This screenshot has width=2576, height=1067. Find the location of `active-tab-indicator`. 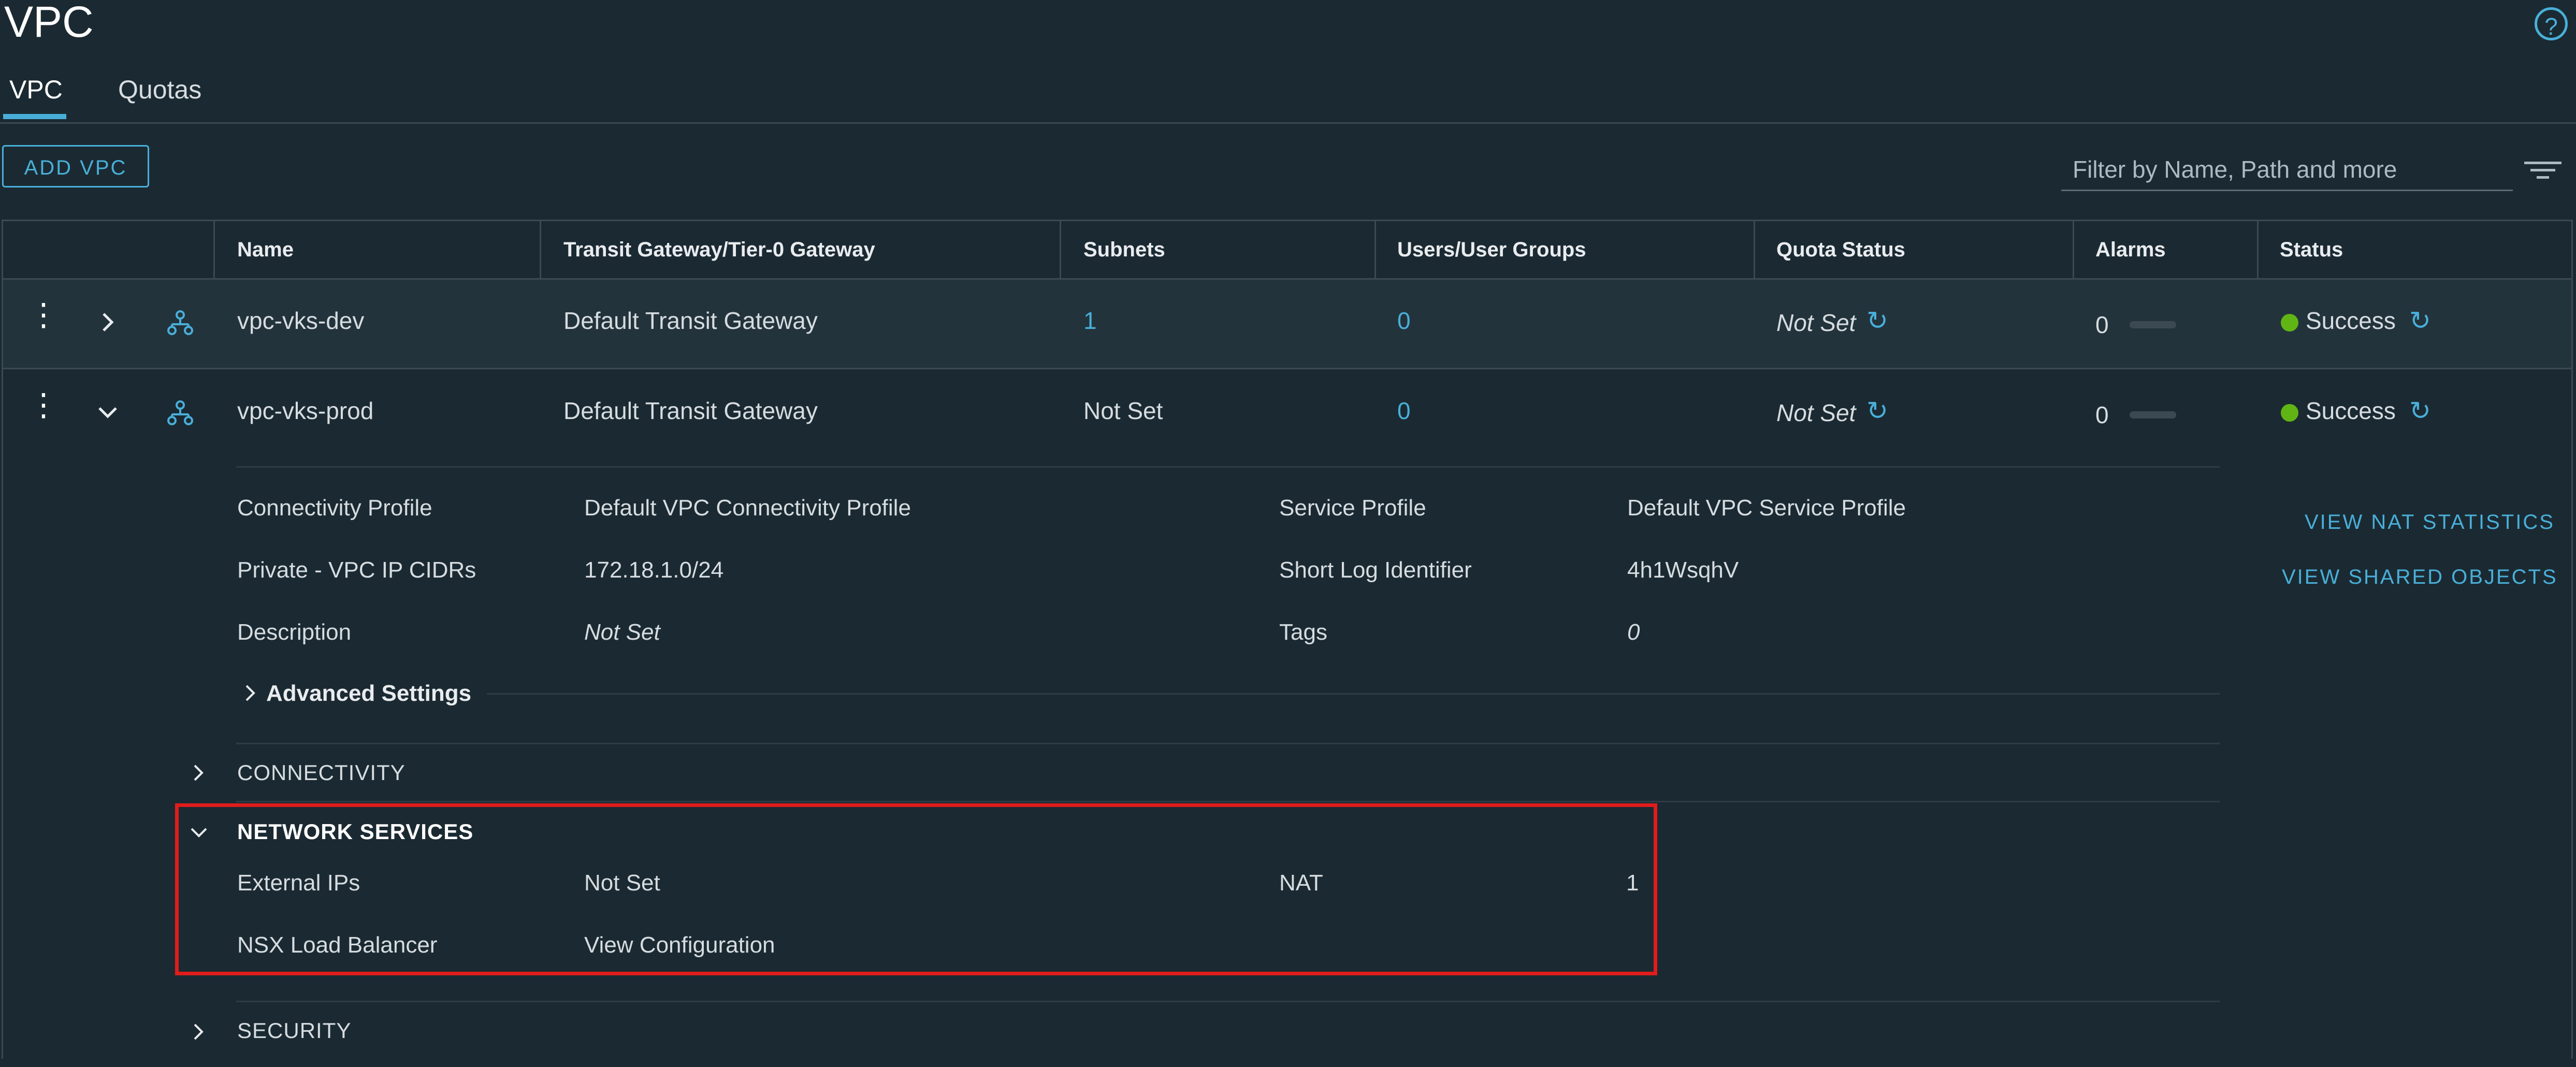

active-tab-indicator is located at coordinates (34, 117).